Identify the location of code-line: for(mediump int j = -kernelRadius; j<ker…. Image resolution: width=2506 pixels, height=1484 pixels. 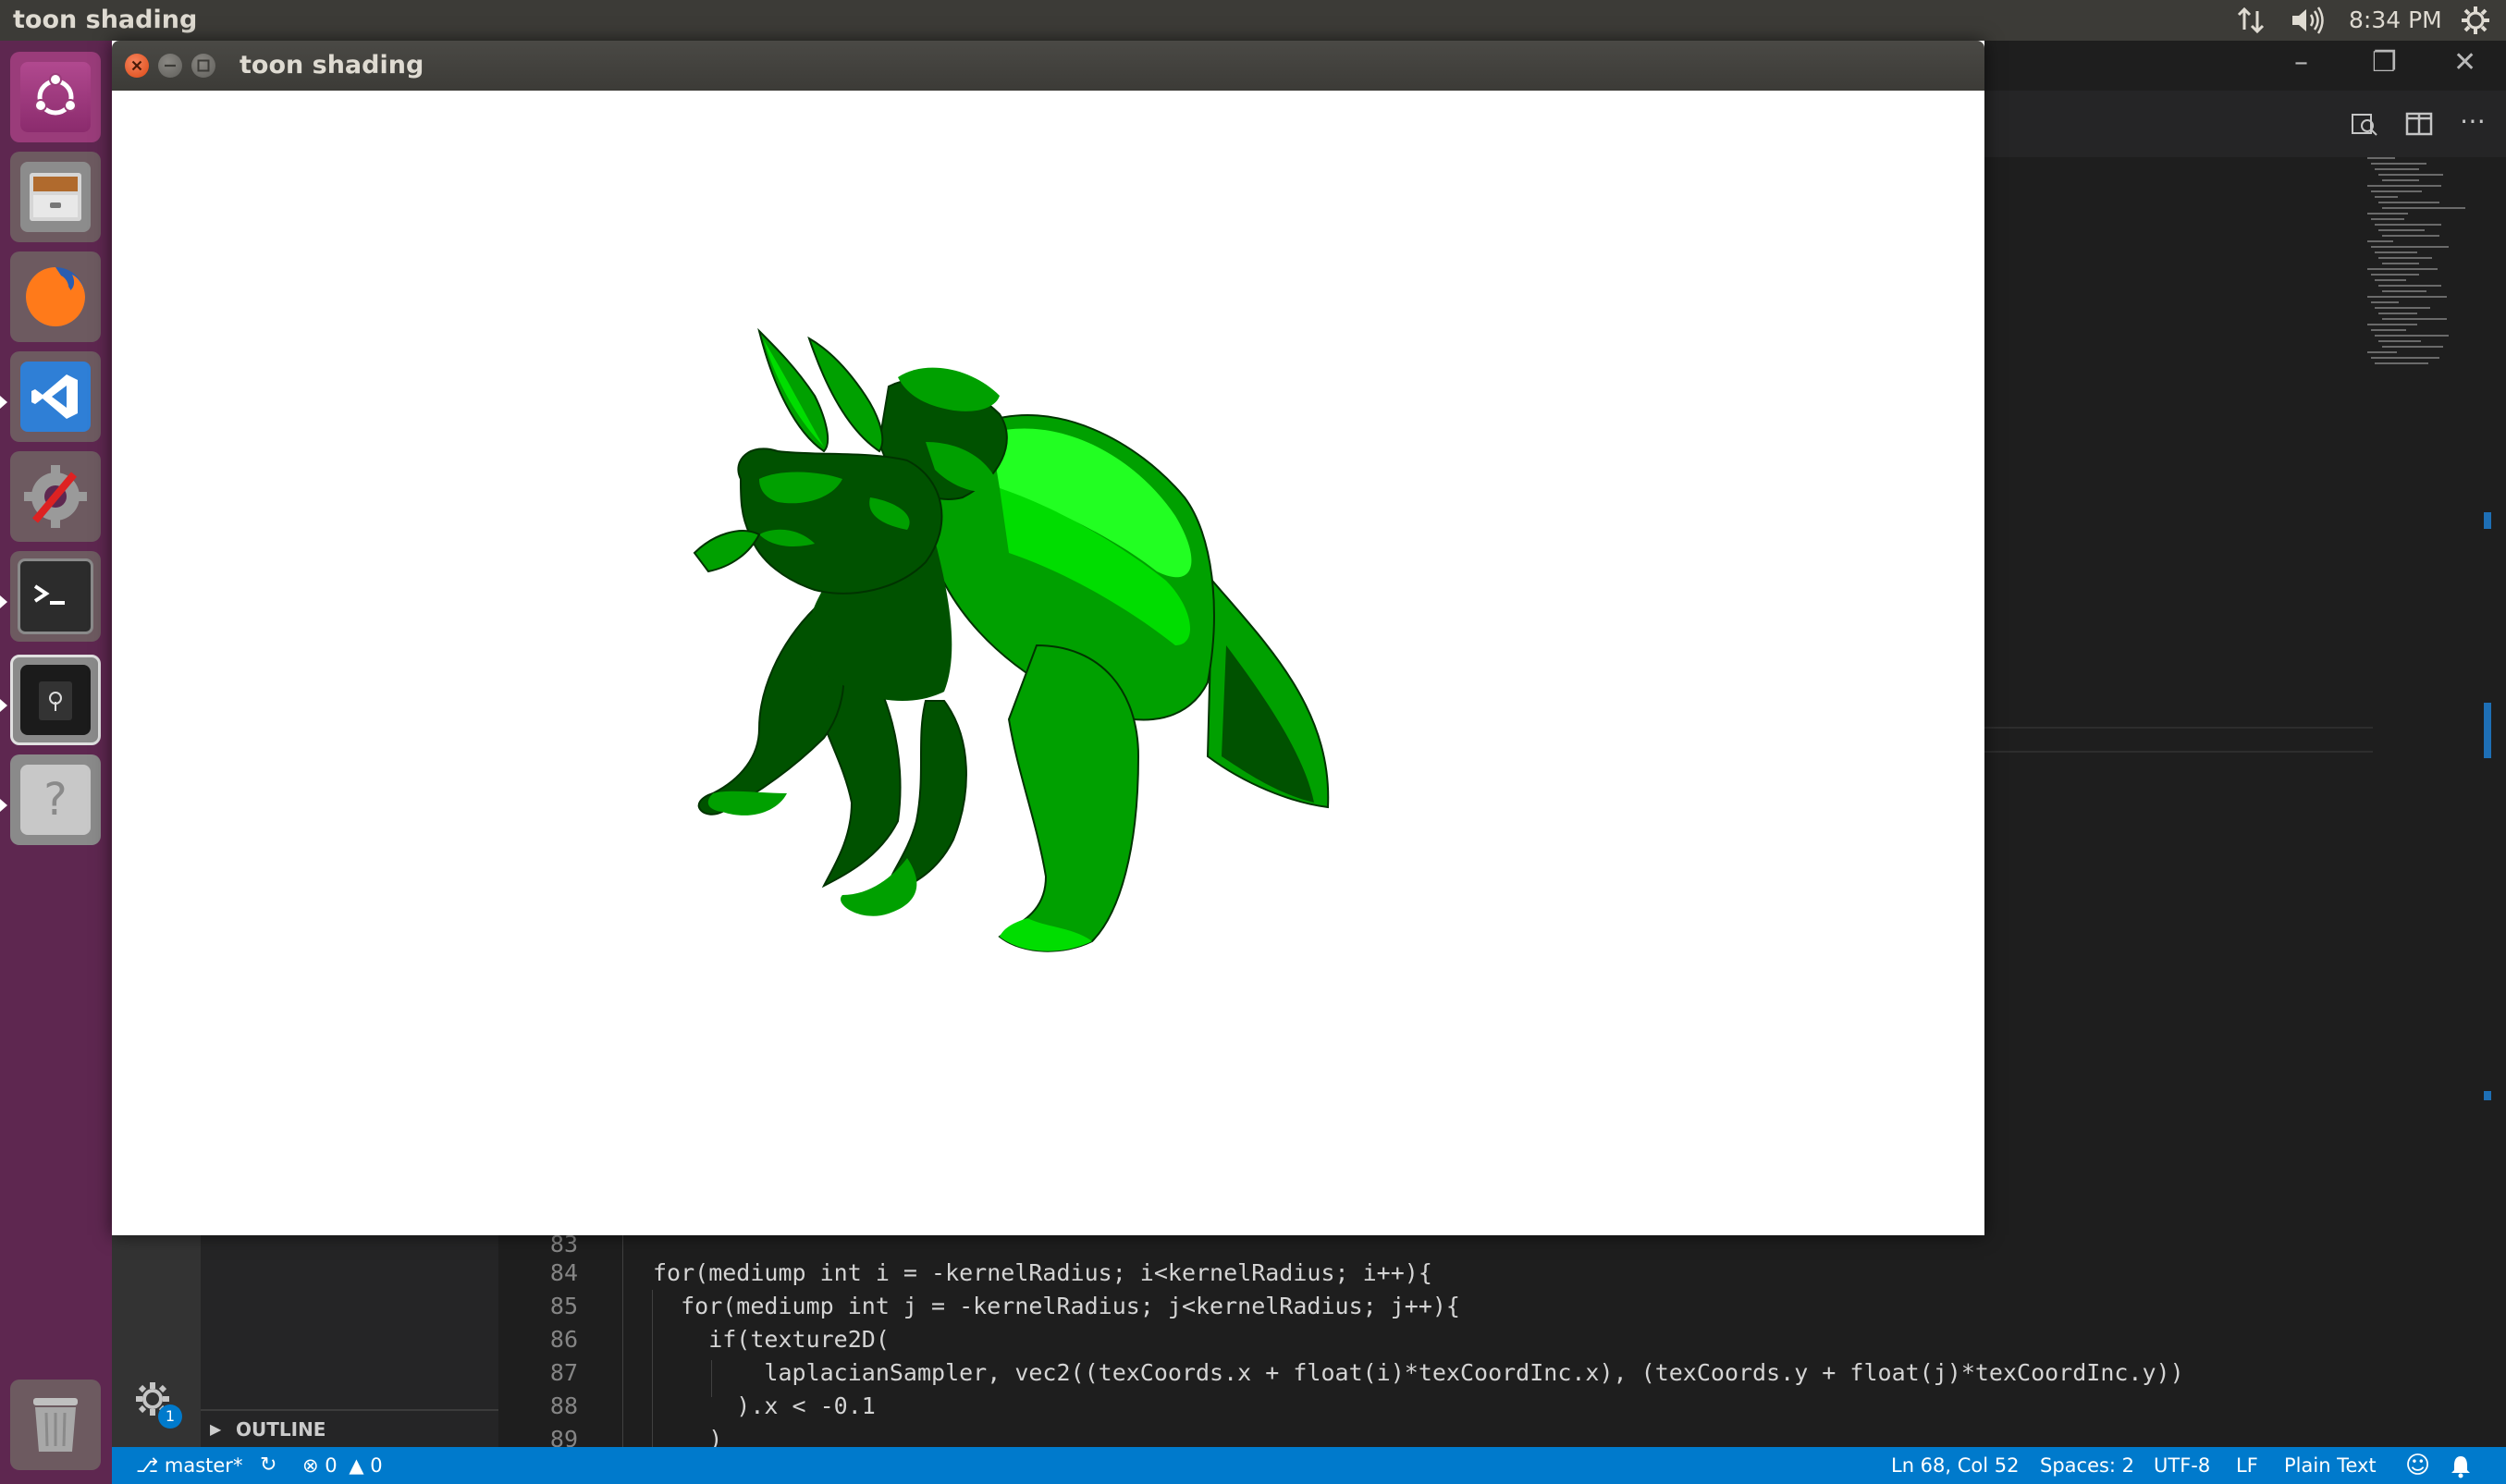
(1057, 1306).